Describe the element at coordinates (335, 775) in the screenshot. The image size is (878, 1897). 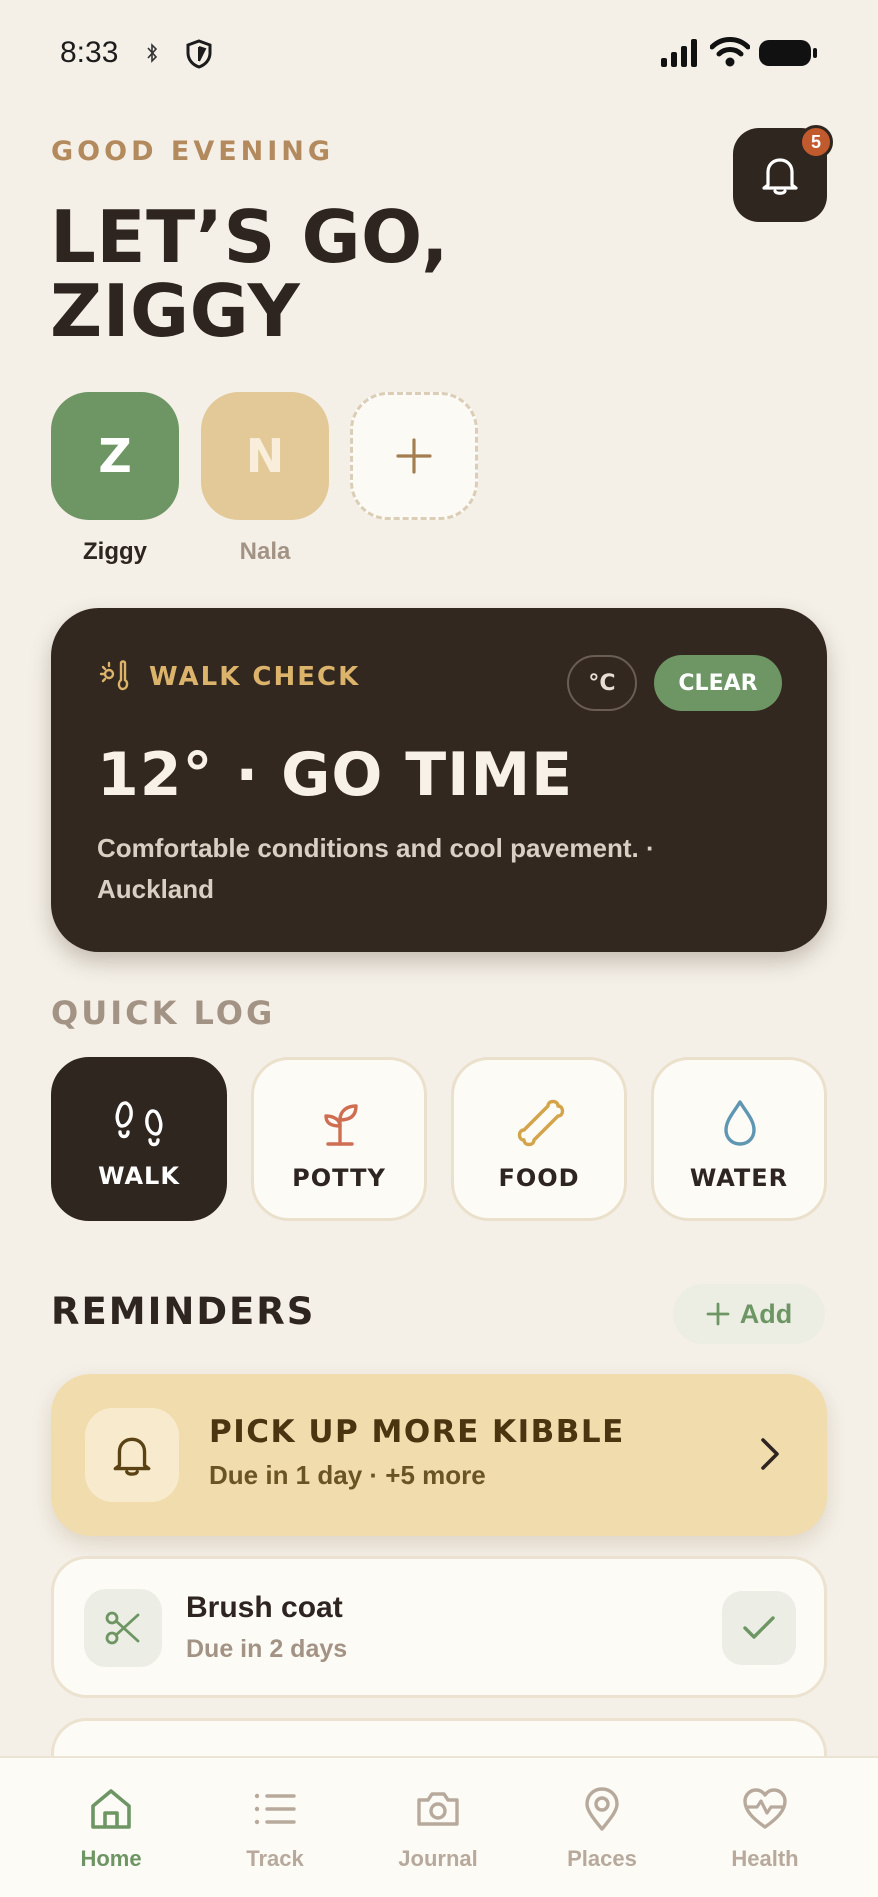
I see `walk-headline: 12° · GO TIME` at that location.